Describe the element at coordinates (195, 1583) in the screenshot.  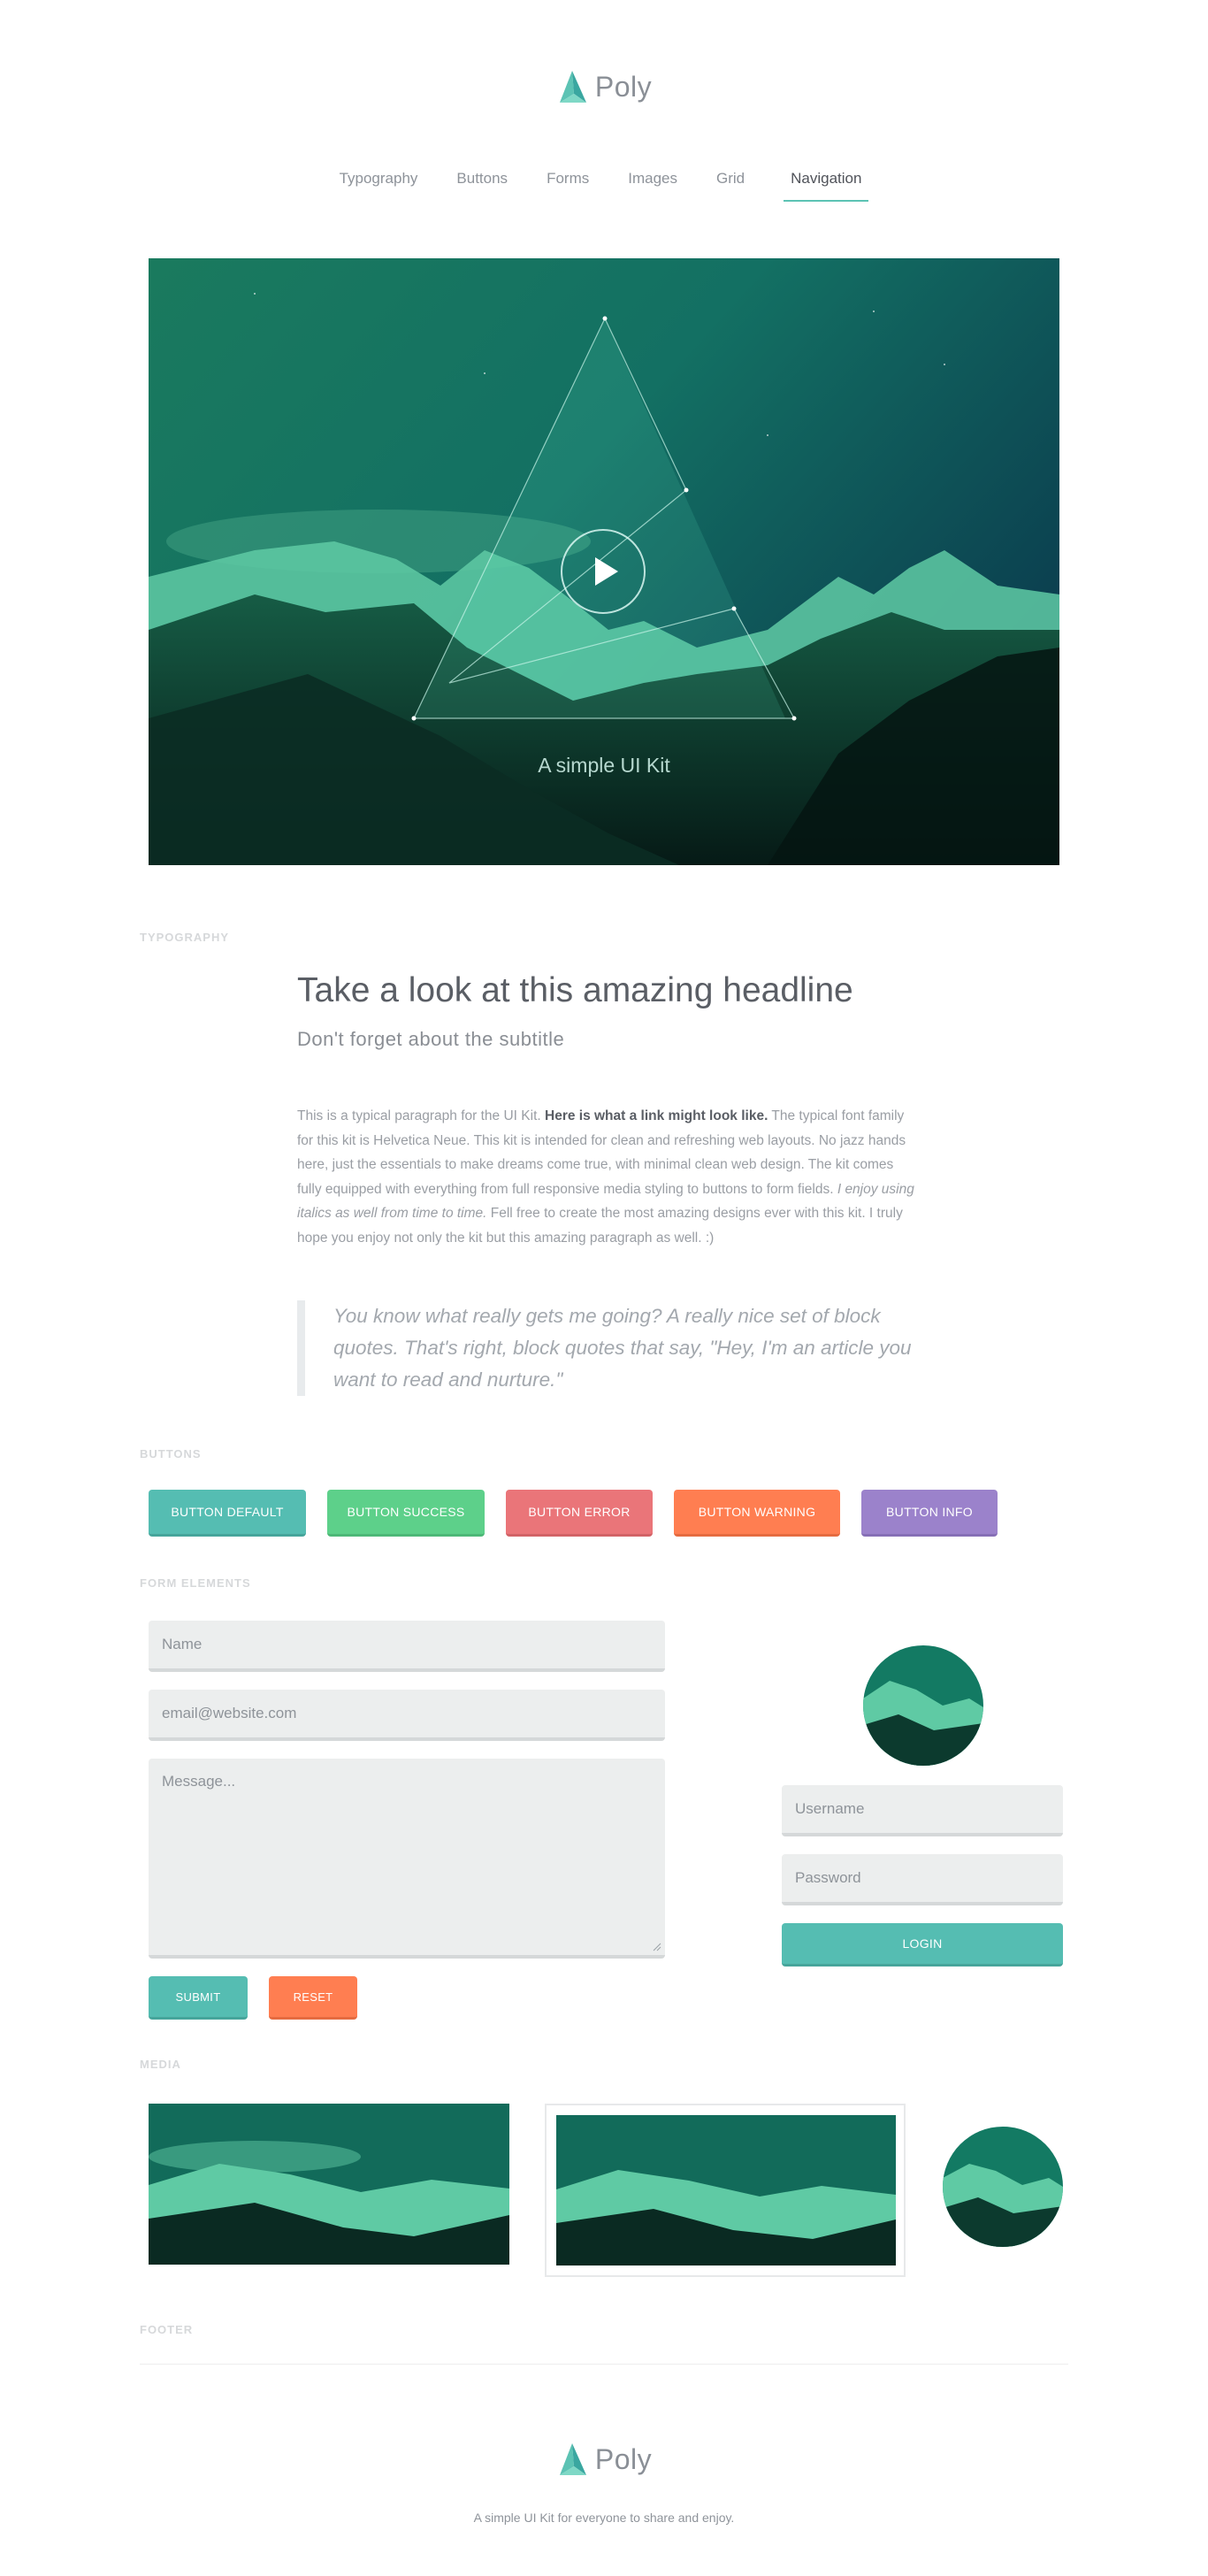
I see `section-label-forms: FORM ELEMENTS` at that location.